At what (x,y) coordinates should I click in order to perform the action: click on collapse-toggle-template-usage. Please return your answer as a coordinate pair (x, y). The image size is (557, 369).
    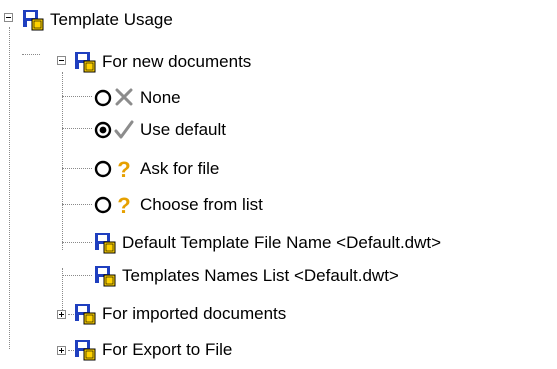
    Looking at the image, I should click on (8, 17).